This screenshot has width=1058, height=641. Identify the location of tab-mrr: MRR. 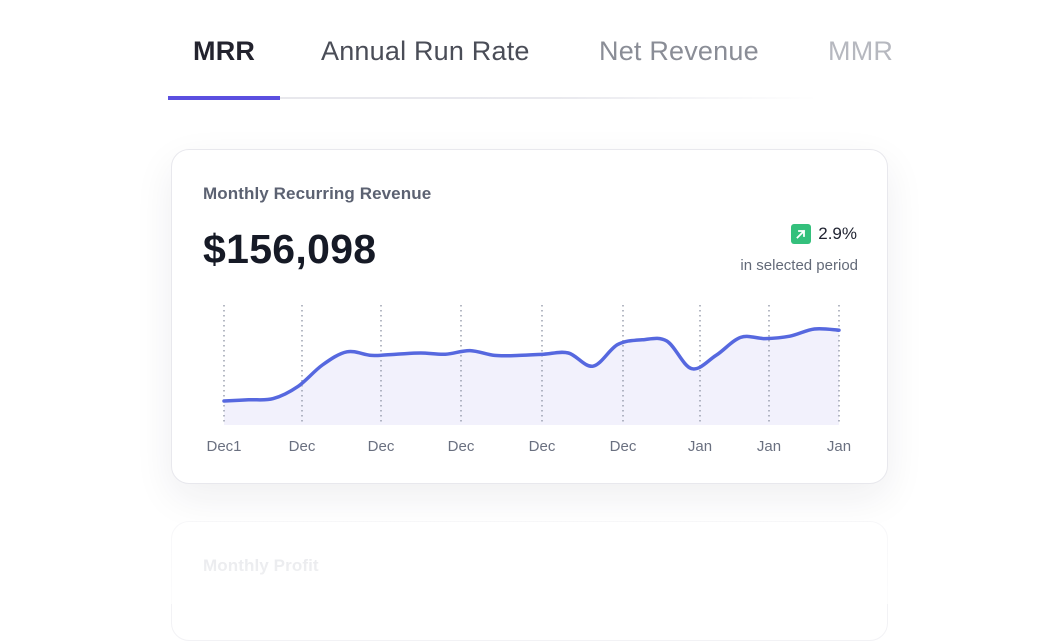
(224, 51).